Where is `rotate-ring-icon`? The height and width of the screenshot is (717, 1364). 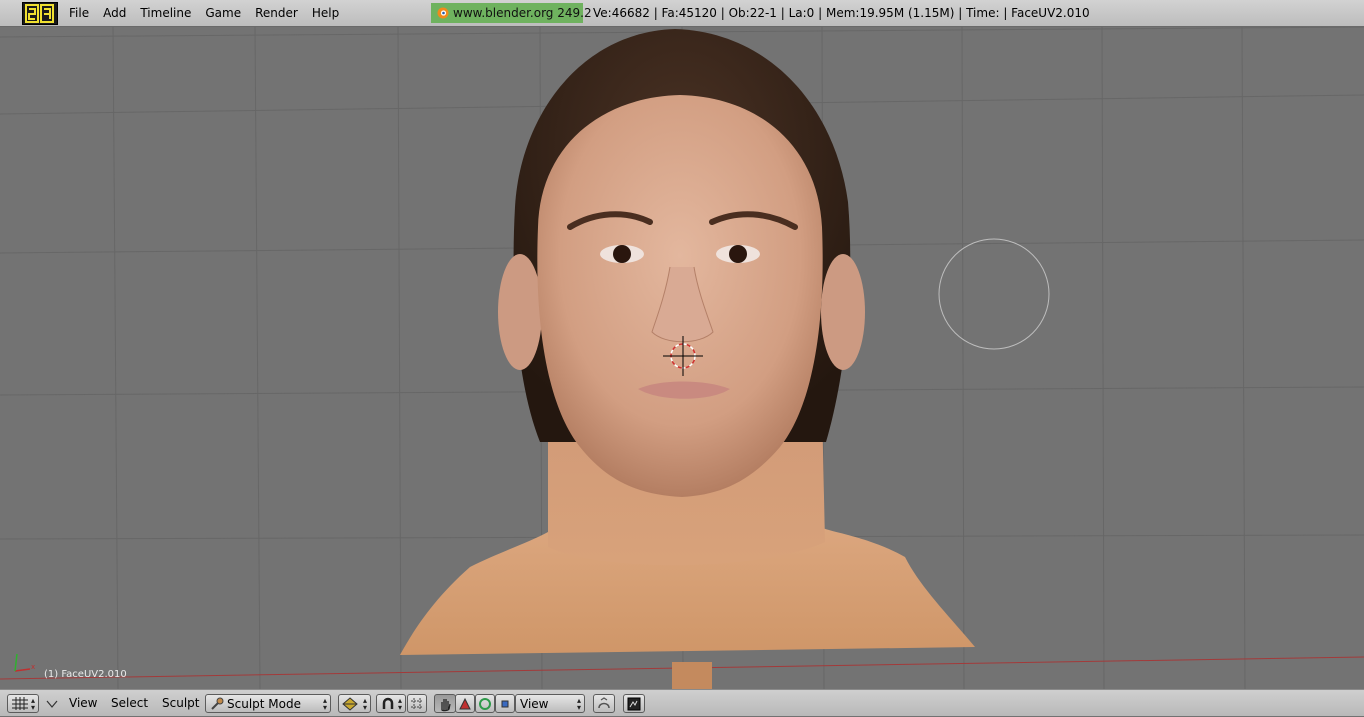 rotate-ring-icon is located at coordinates (485, 703).